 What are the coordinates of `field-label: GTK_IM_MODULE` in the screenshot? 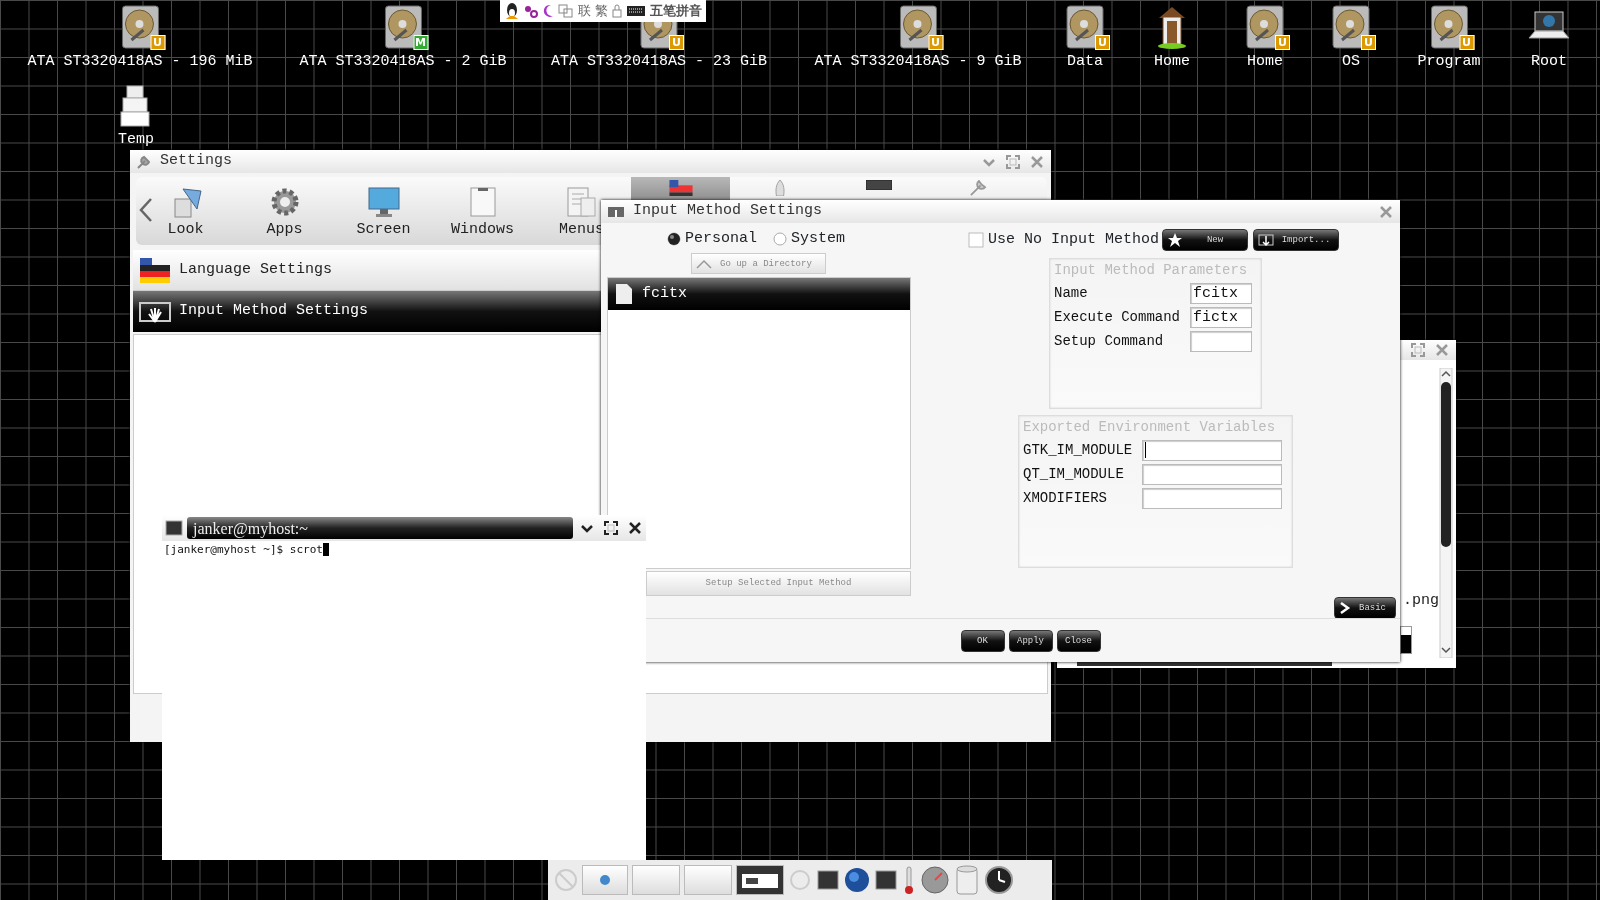 It's located at (1078, 450).